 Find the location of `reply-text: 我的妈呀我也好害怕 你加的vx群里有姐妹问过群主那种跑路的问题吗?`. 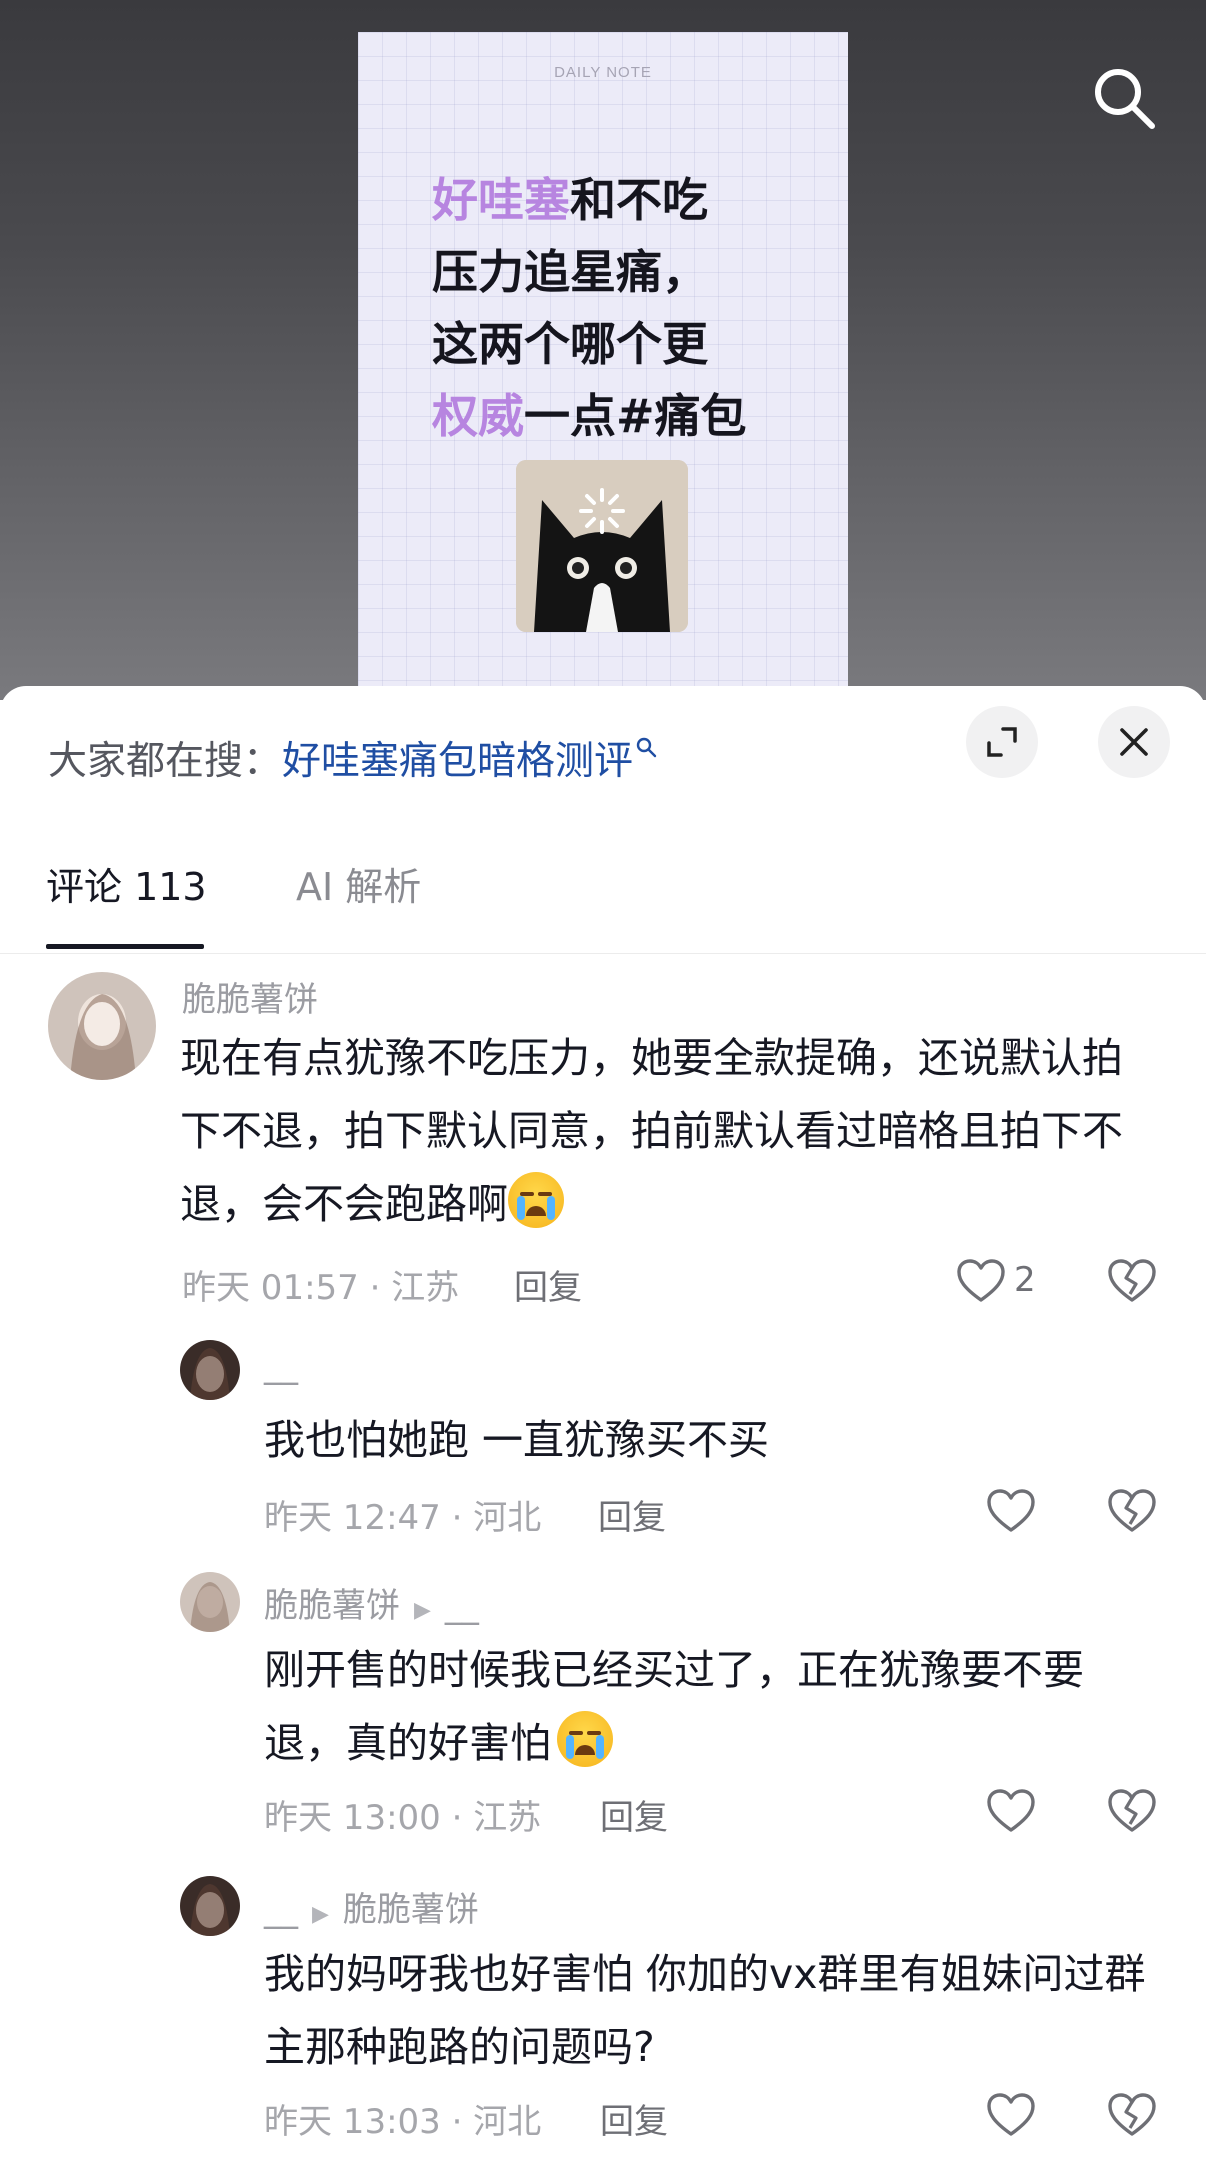

reply-text: 我的妈呀我也好害怕 你加的vx群里有姐妹问过群主那种跑路的问题吗? is located at coordinates (705, 2010).